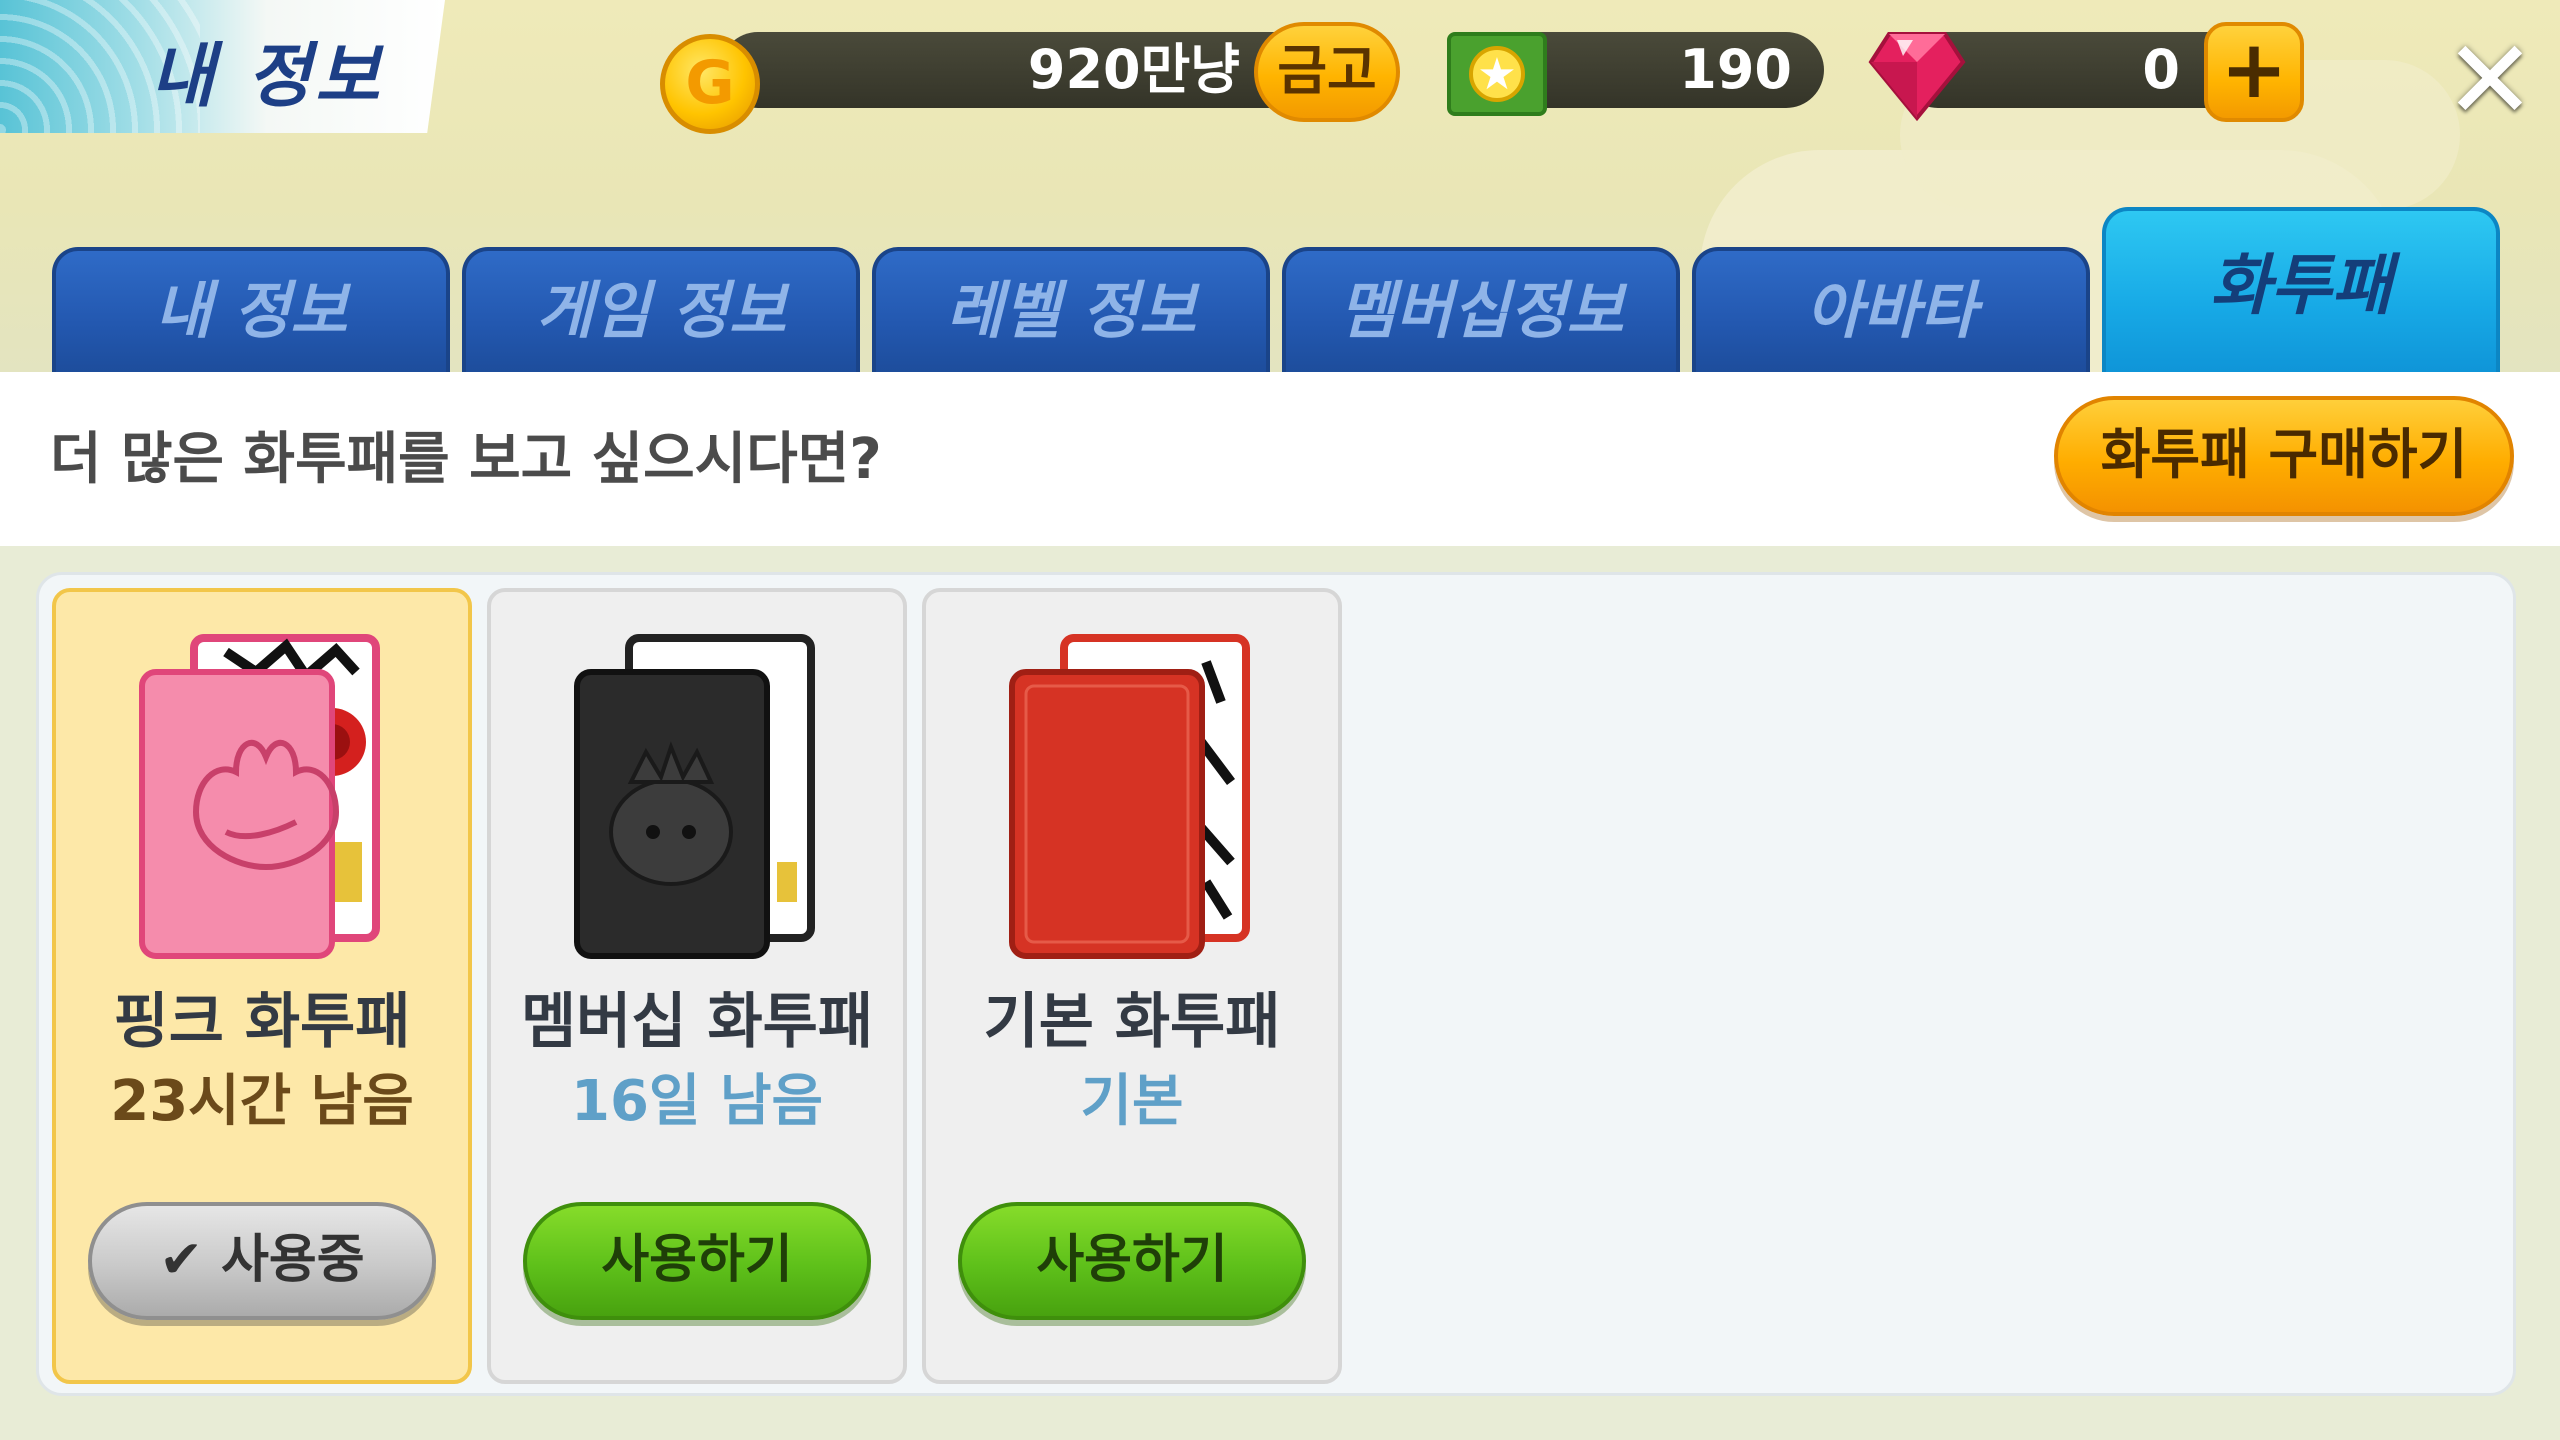 This screenshot has width=2560, height=1440. What do you see at coordinates (466, 459) in the screenshot?
I see `promo-text: 더 많은 화투패를 보고 싶으시다면?` at bounding box center [466, 459].